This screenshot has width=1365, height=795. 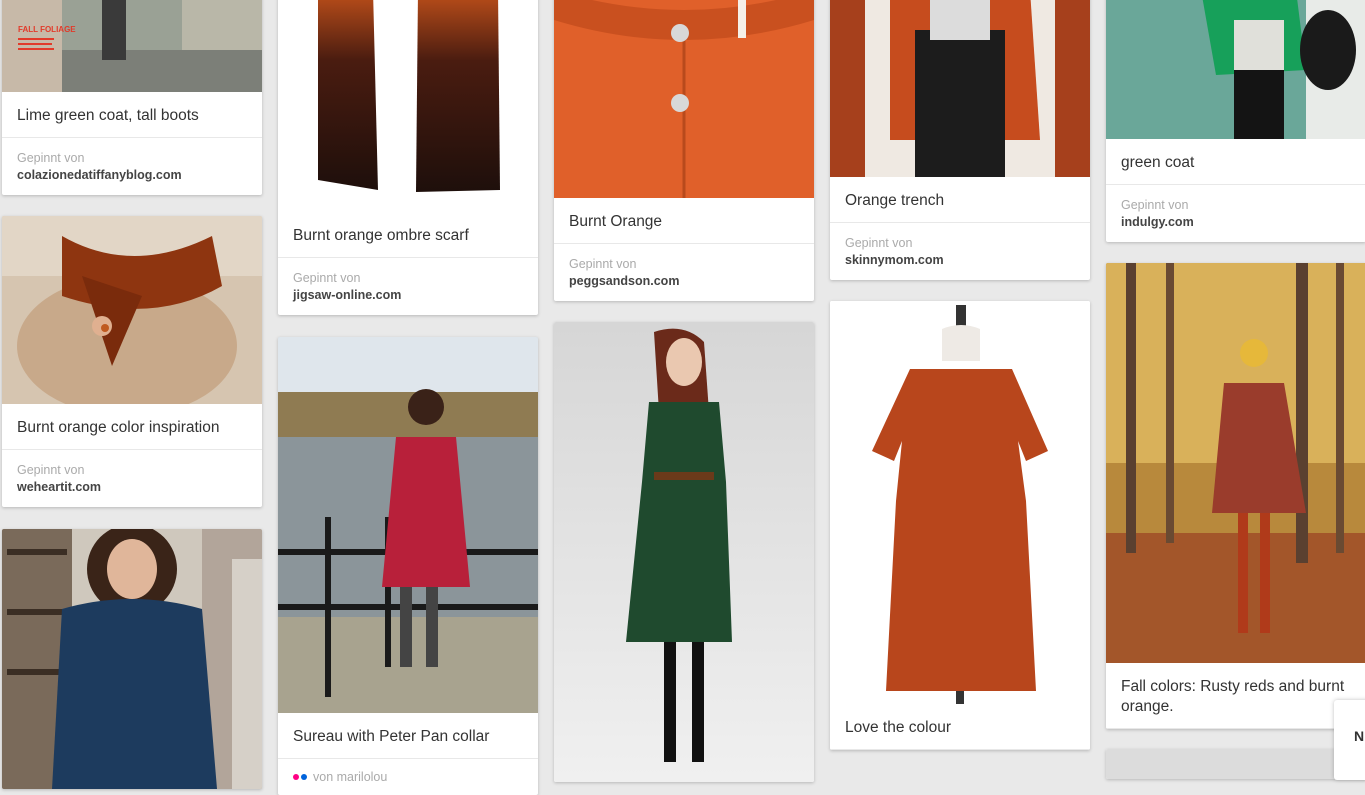 What do you see at coordinates (408, 777) in the screenshot?
I see `pin-via: von marilolou` at bounding box center [408, 777].